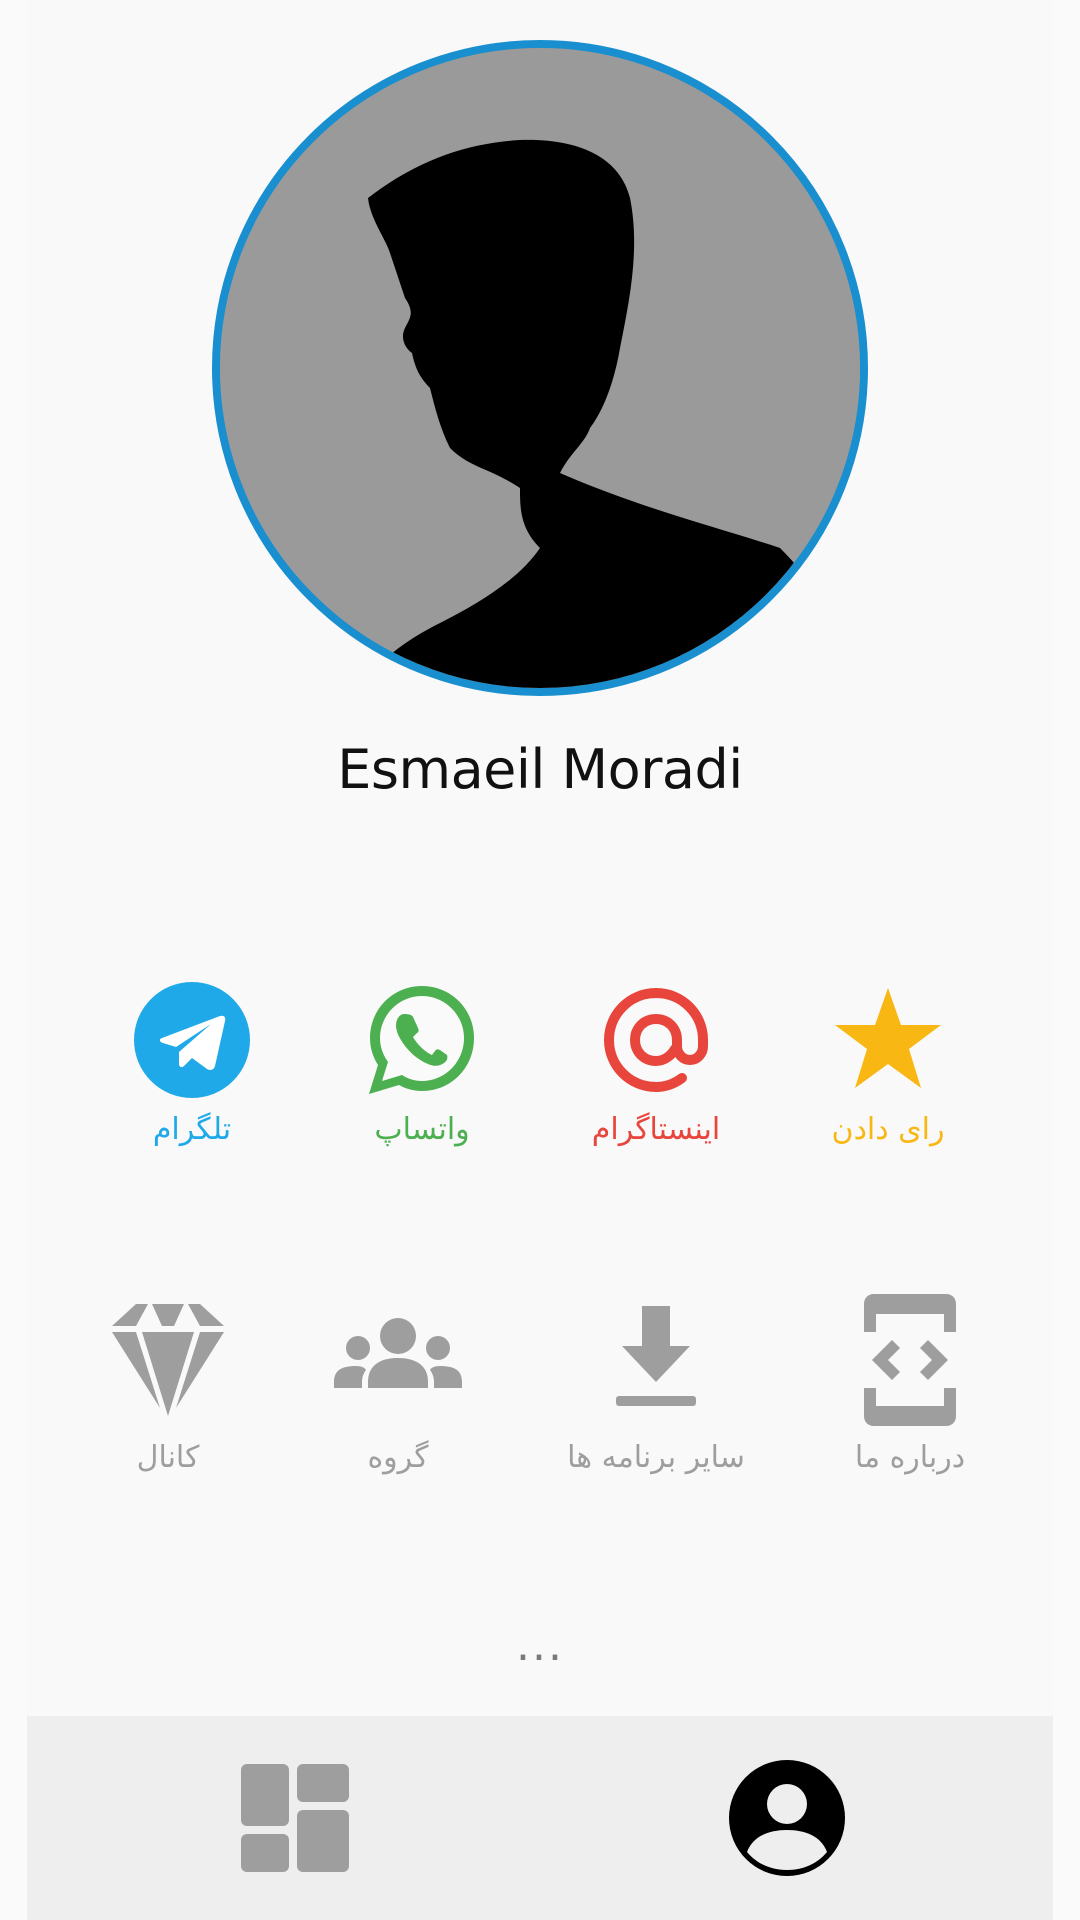  I want to click on download-icon, so click(656, 1356).